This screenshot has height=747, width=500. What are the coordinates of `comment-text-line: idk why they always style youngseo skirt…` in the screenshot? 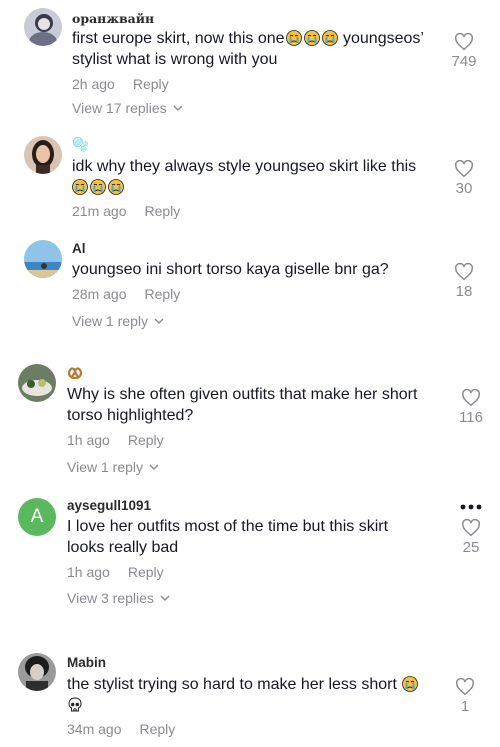 It's located at (244, 166).